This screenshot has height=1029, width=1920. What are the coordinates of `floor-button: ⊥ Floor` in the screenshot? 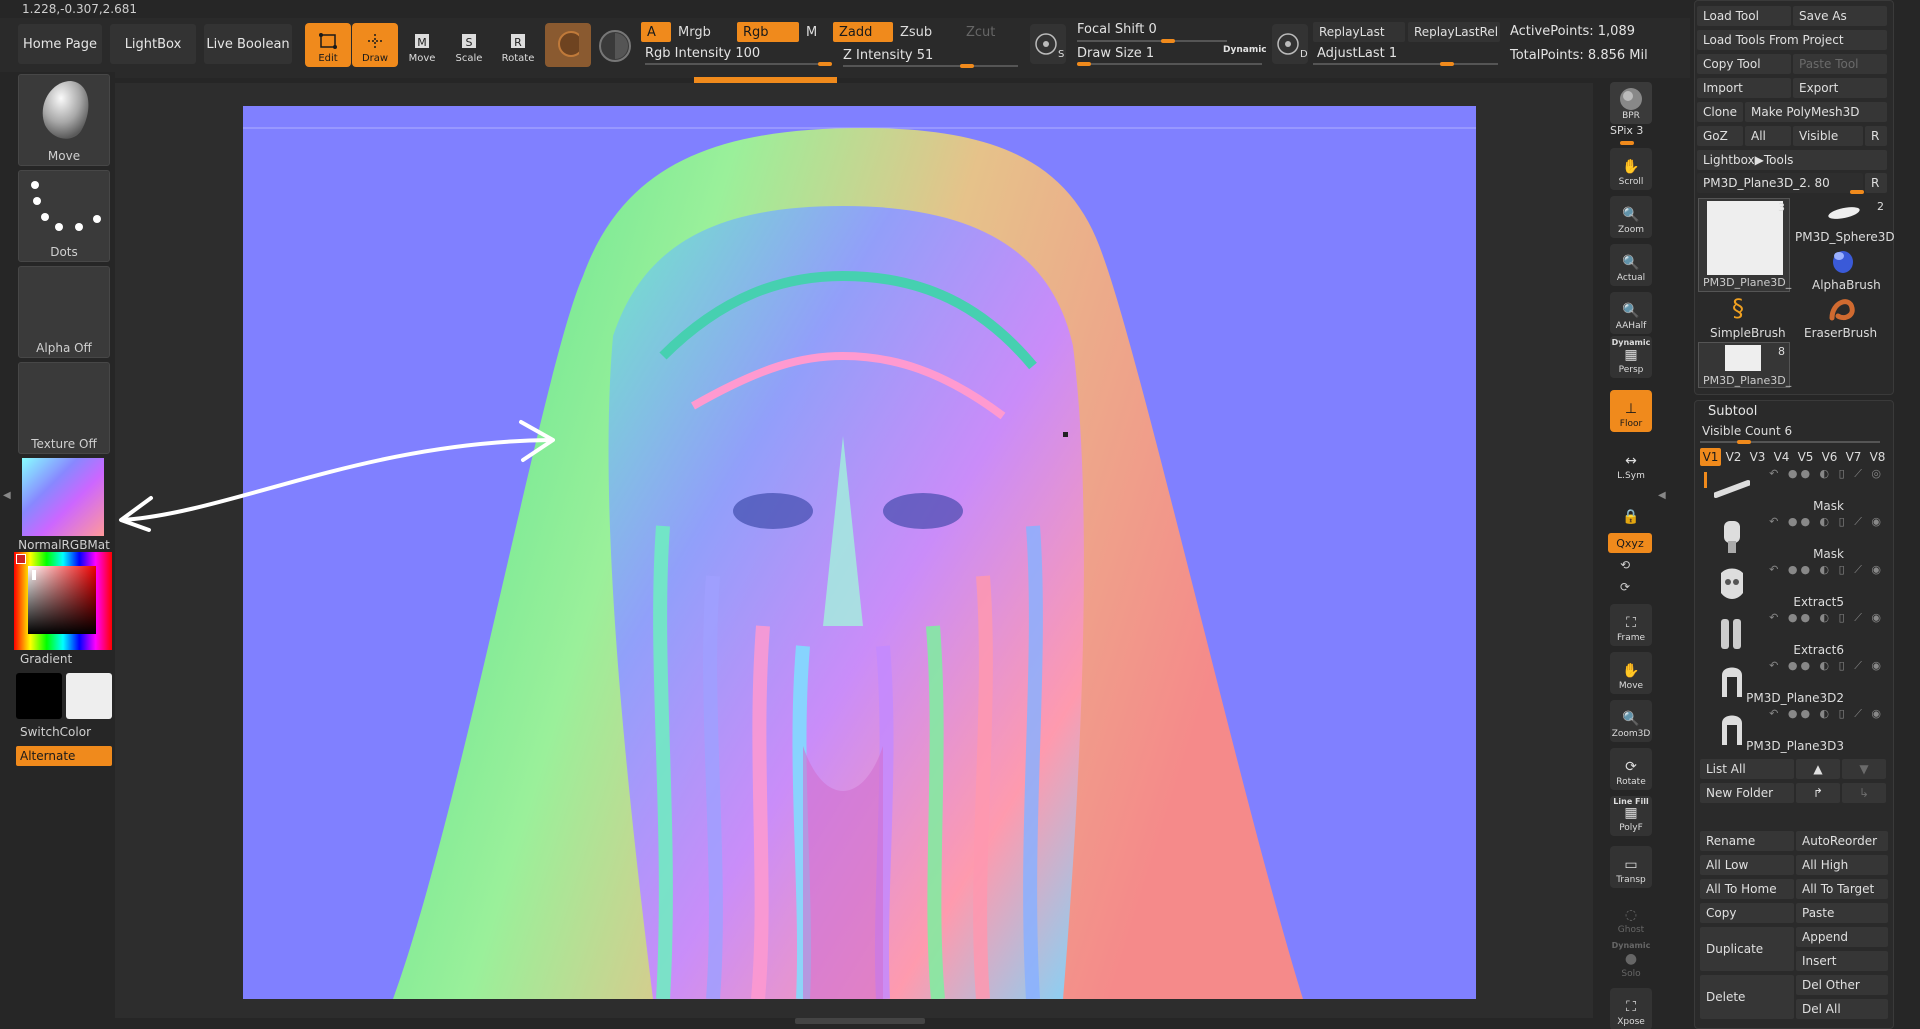 It's located at (1631, 411).